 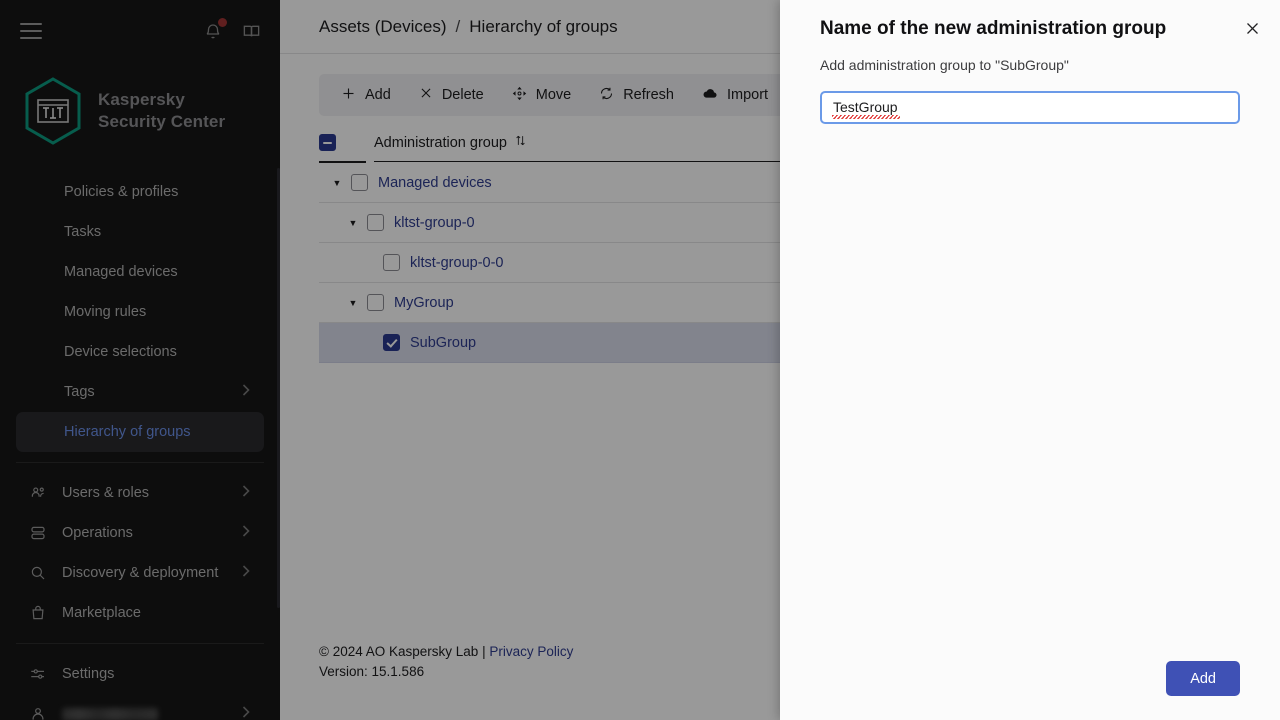 I want to click on modal-close-button, so click(x=1252, y=28).